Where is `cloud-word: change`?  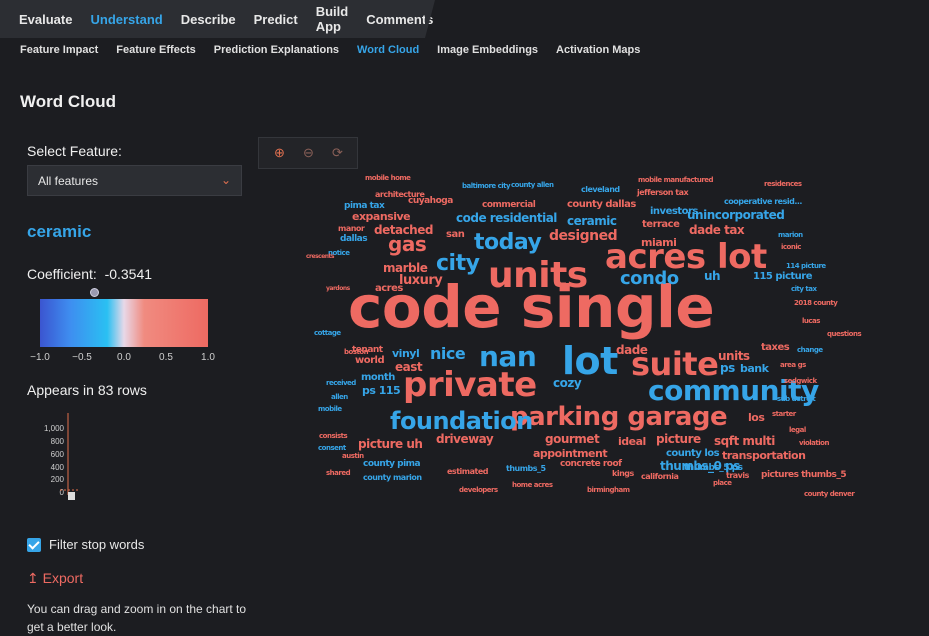 cloud-word: change is located at coordinates (810, 350).